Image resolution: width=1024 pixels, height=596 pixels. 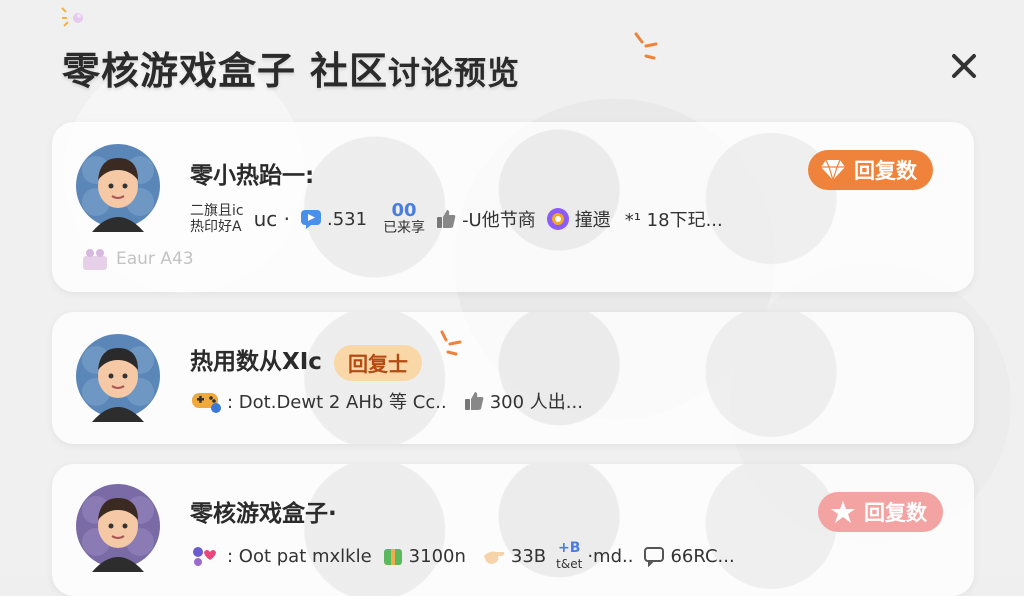 I want to click on title-tail: 讨论预览, so click(x=454, y=73).